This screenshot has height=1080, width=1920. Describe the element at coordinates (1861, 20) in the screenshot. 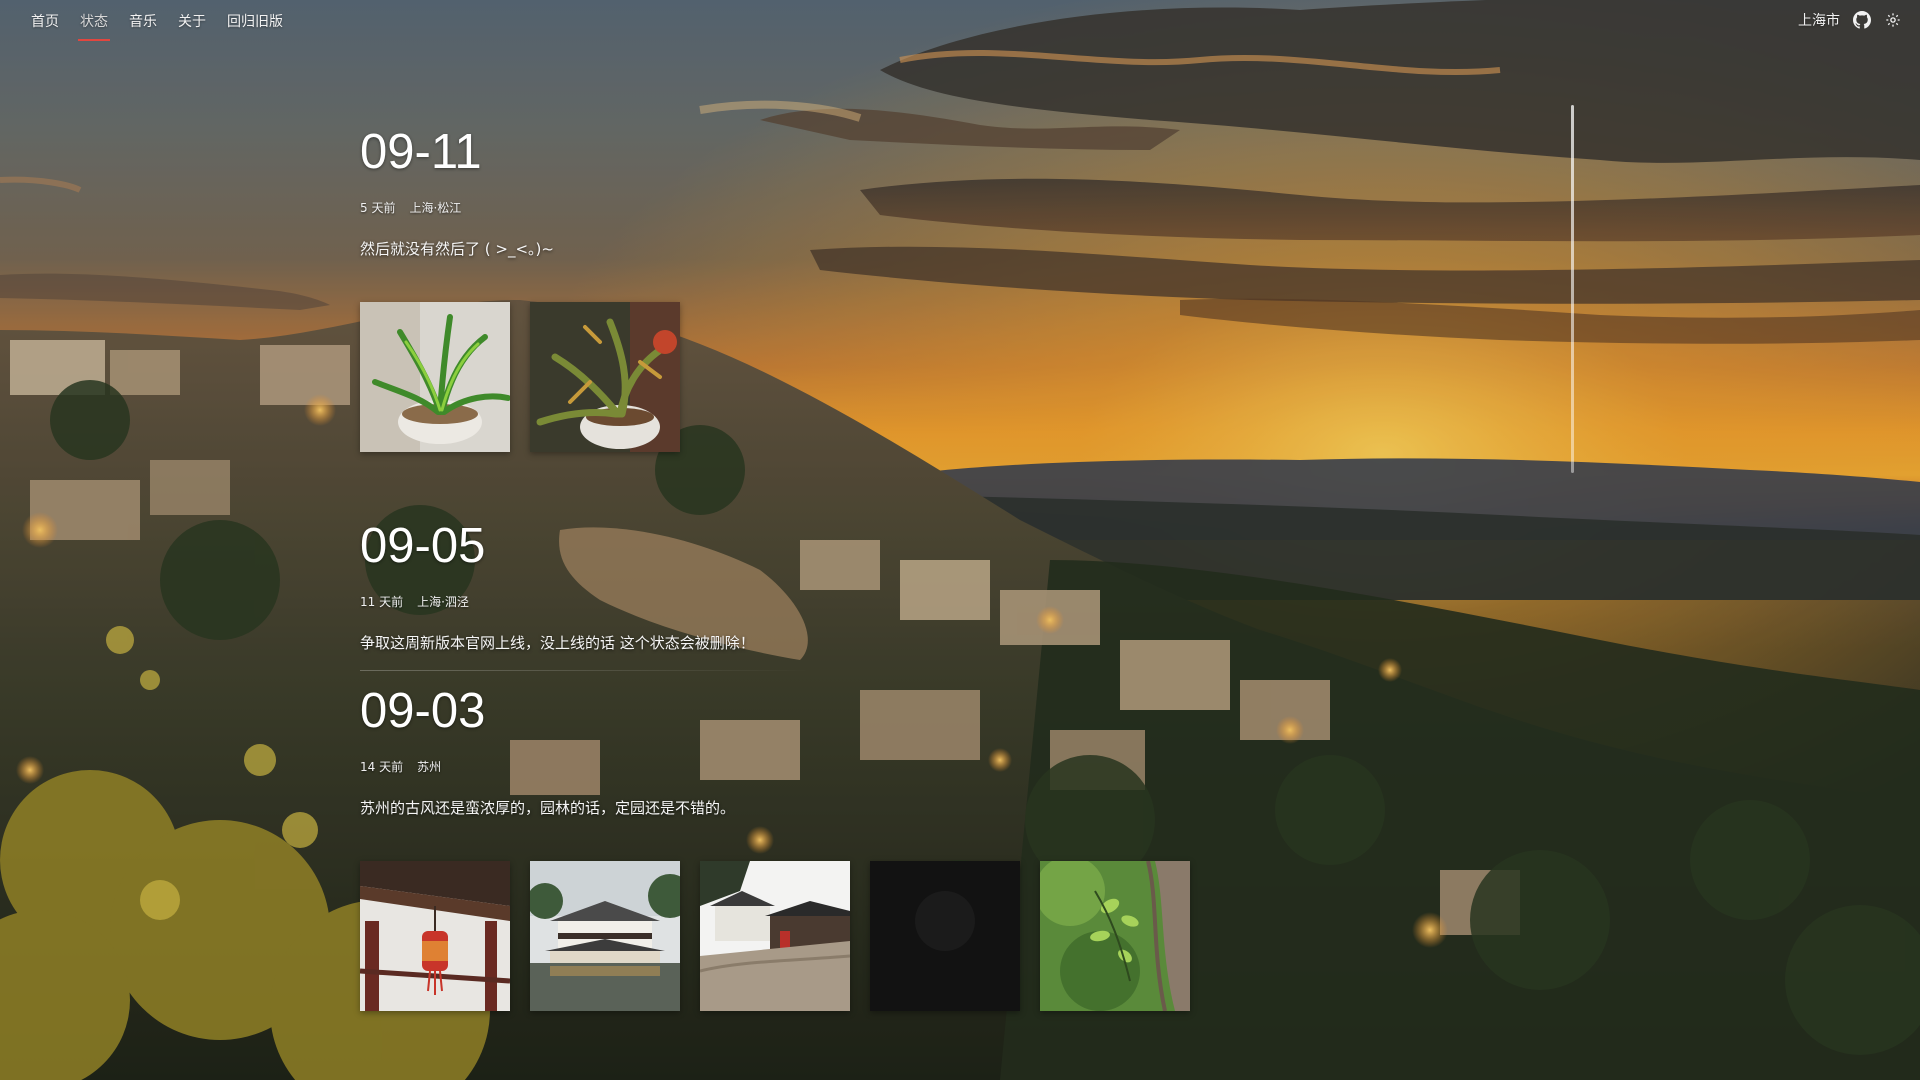

I see `github-icon` at that location.